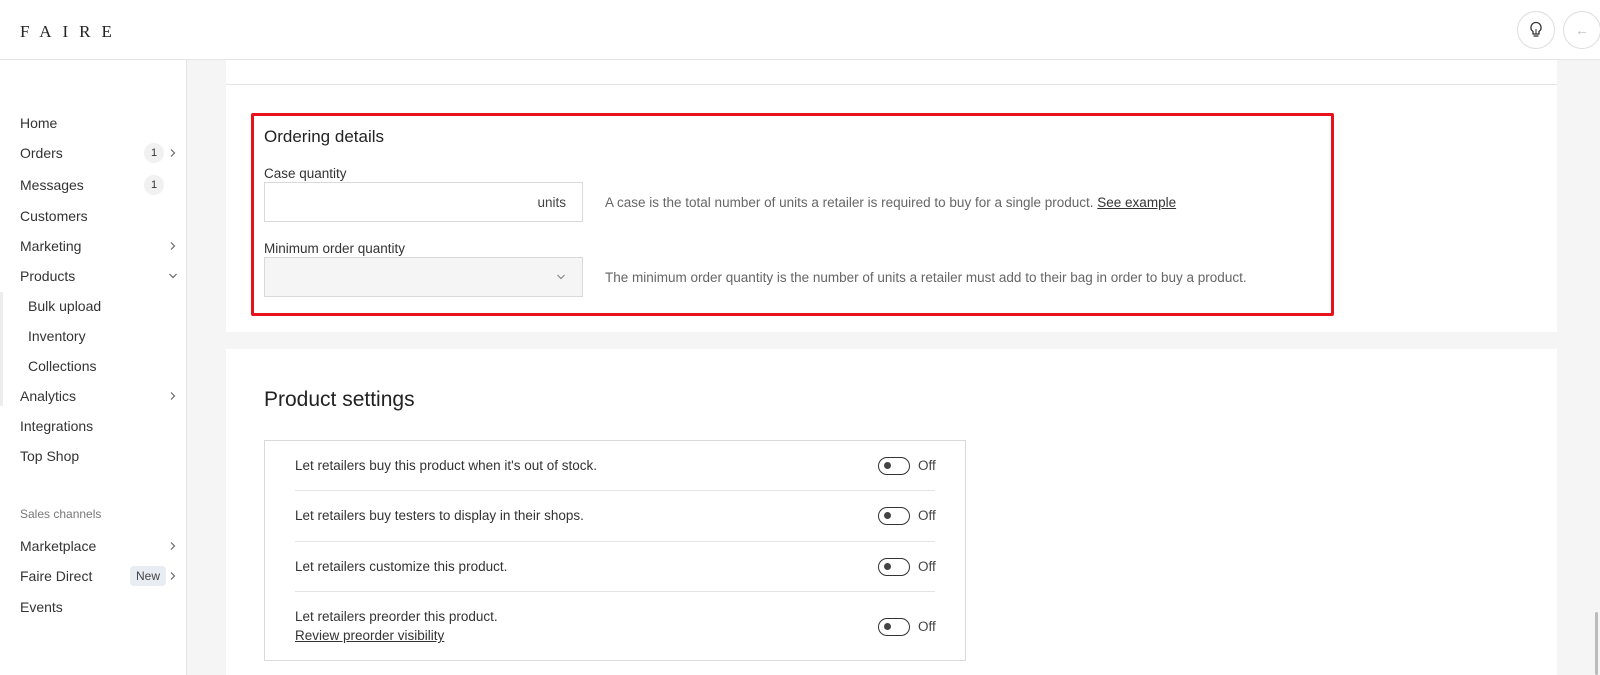 The width and height of the screenshot is (1600, 675). Describe the element at coordinates (100, 216) in the screenshot. I see `sidebar-item-customers: Customers` at that location.